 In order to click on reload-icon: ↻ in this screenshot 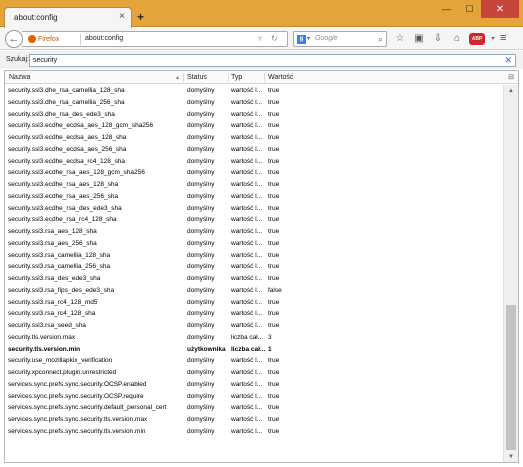, I will do `click(274, 38)`.